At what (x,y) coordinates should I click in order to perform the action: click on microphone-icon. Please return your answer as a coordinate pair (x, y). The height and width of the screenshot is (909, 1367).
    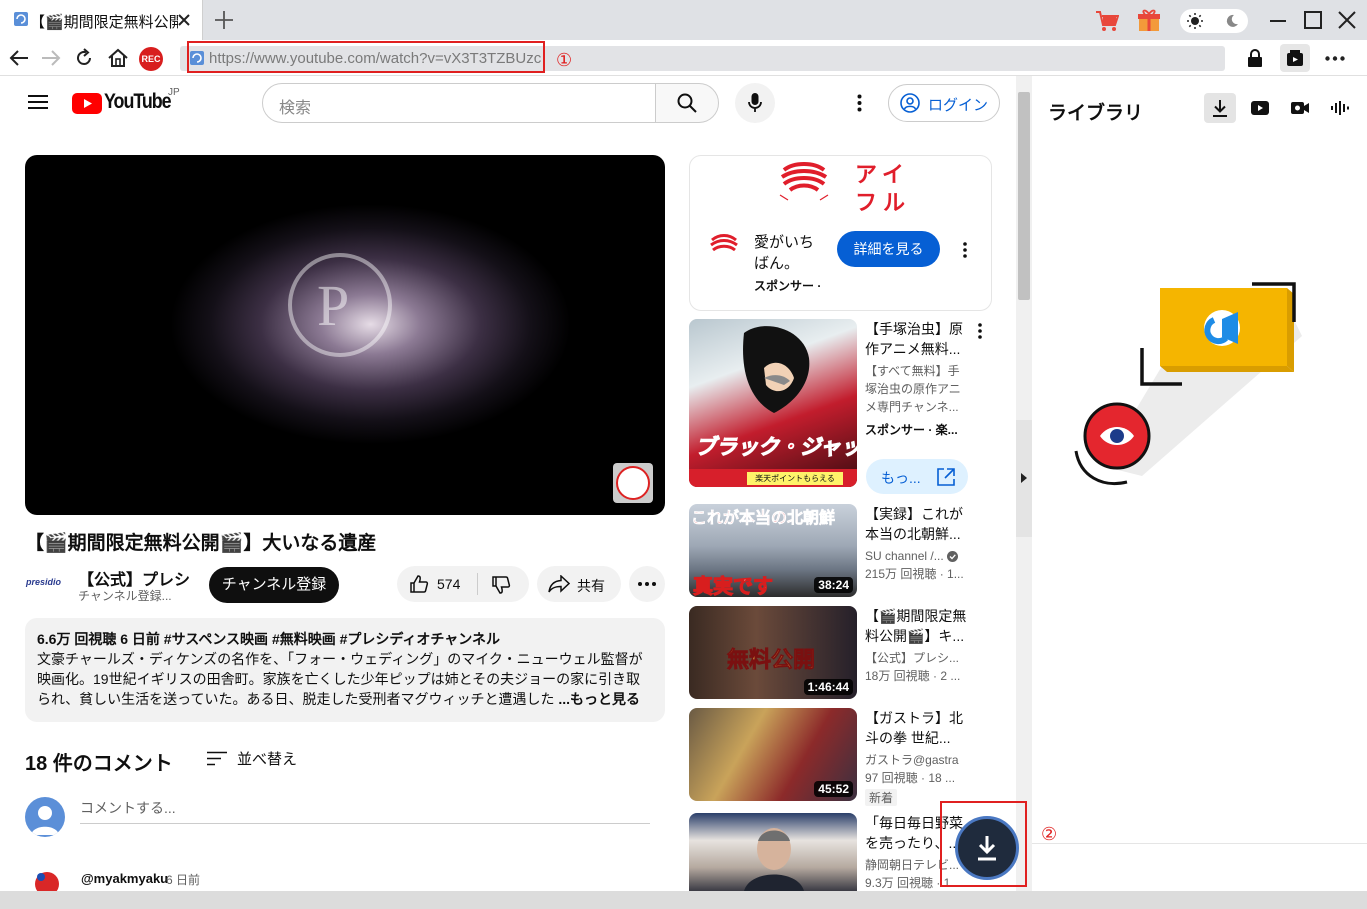
    Looking at the image, I should click on (755, 102).